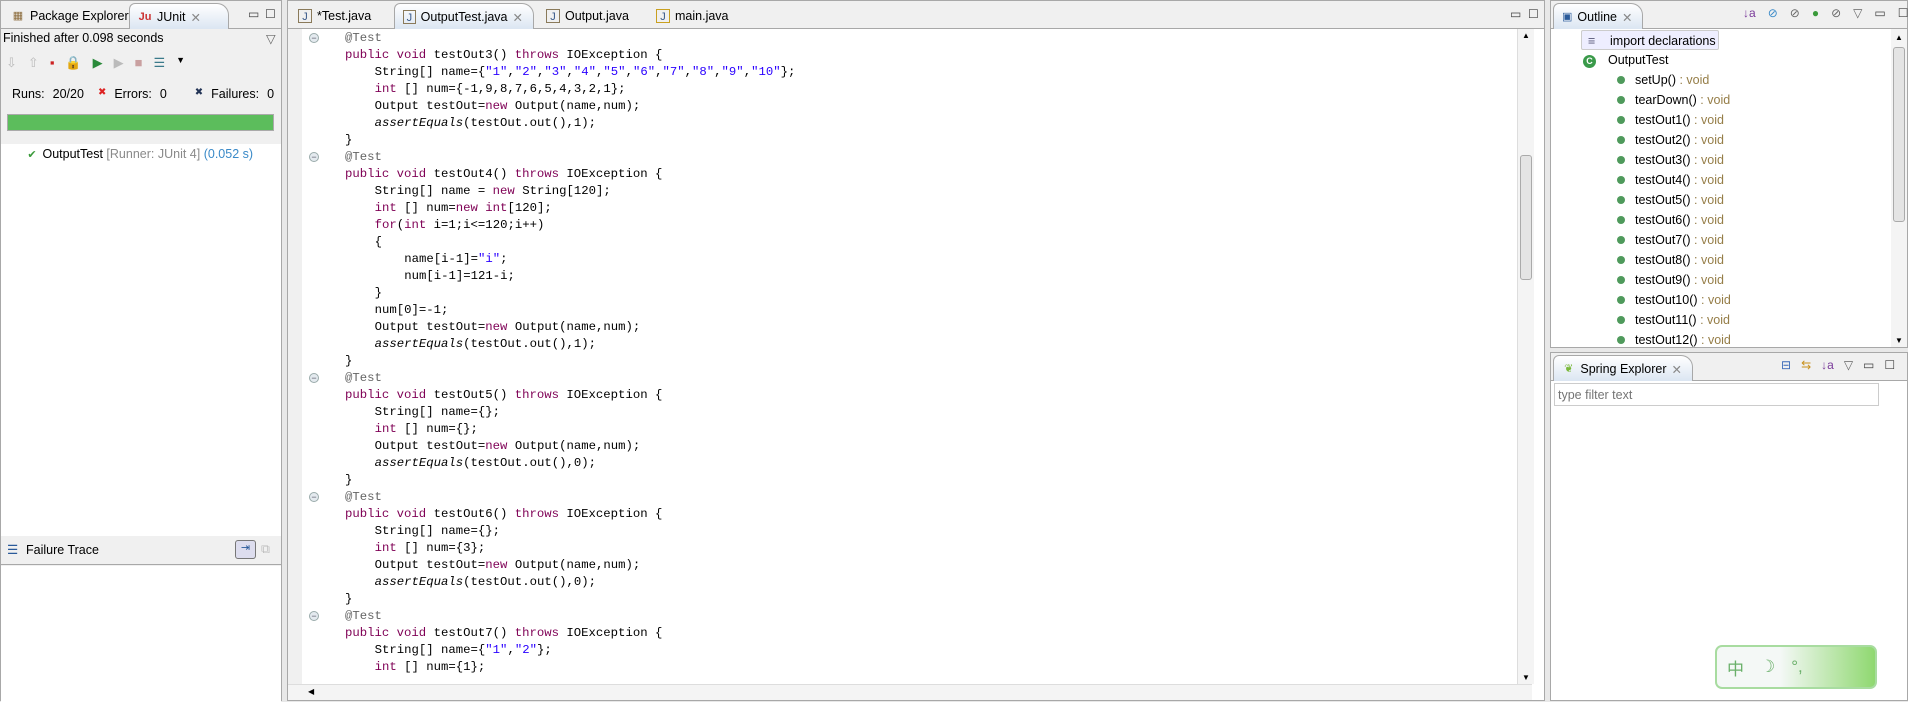 This screenshot has width=1908, height=702. What do you see at coordinates (98, 63) in the screenshot?
I see `rerun-icon: ▶` at bounding box center [98, 63].